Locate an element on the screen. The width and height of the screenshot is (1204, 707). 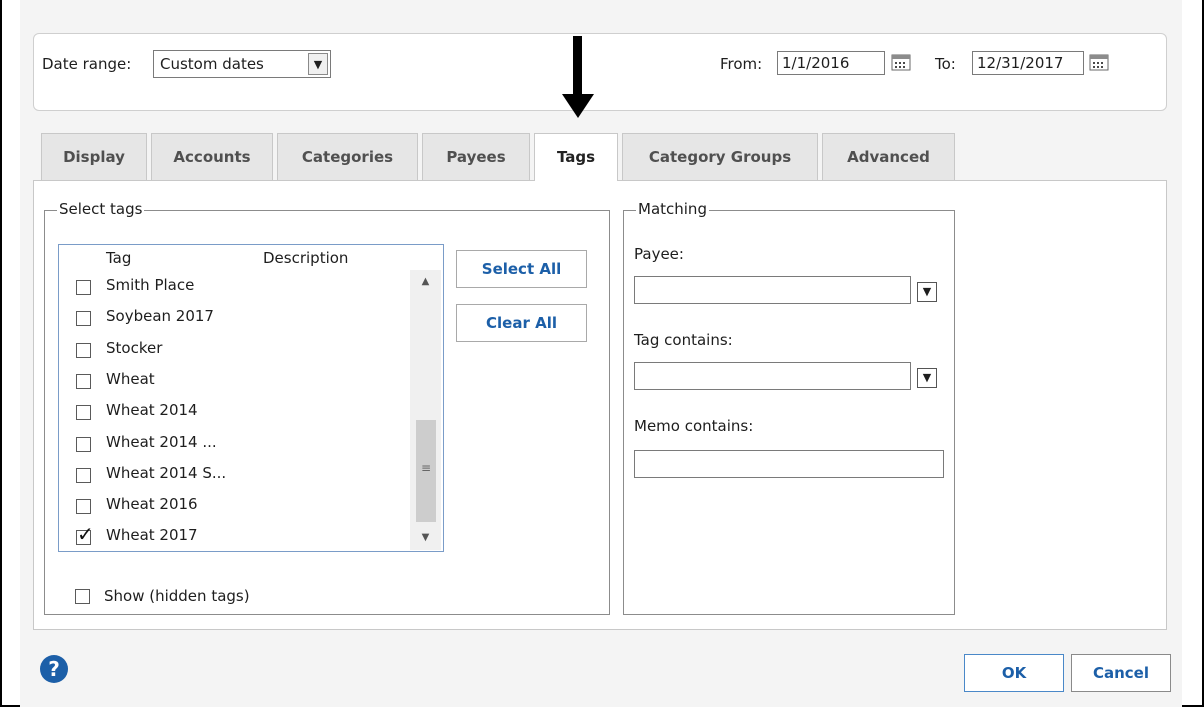
scroll-up-icon: ▲ is located at coordinates (425, 281).